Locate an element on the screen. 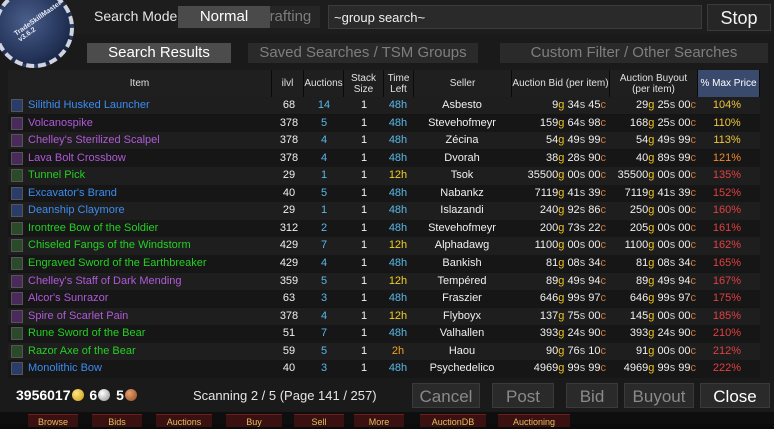 This screenshot has width=774, height=429. seller-name: Islazandi is located at coordinates (462, 210).